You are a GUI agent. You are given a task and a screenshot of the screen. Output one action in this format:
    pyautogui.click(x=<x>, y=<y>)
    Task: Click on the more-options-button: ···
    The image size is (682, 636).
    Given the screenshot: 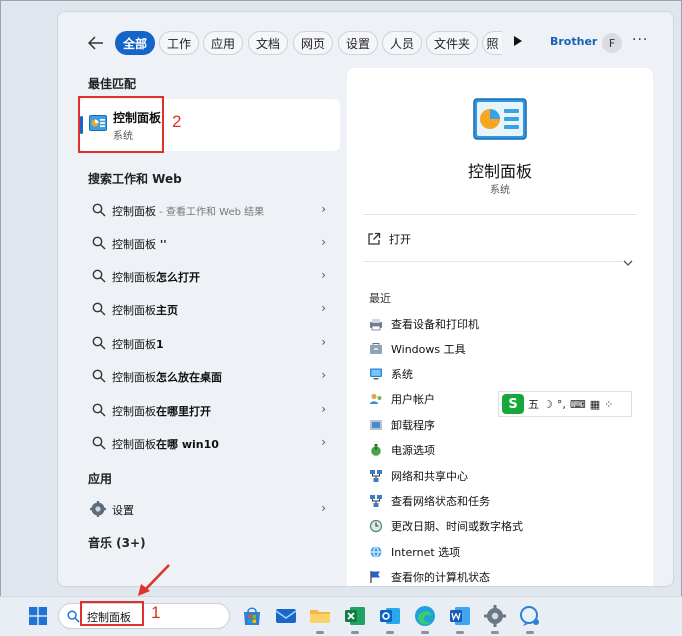 What is the action you would take?
    pyautogui.click(x=640, y=40)
    